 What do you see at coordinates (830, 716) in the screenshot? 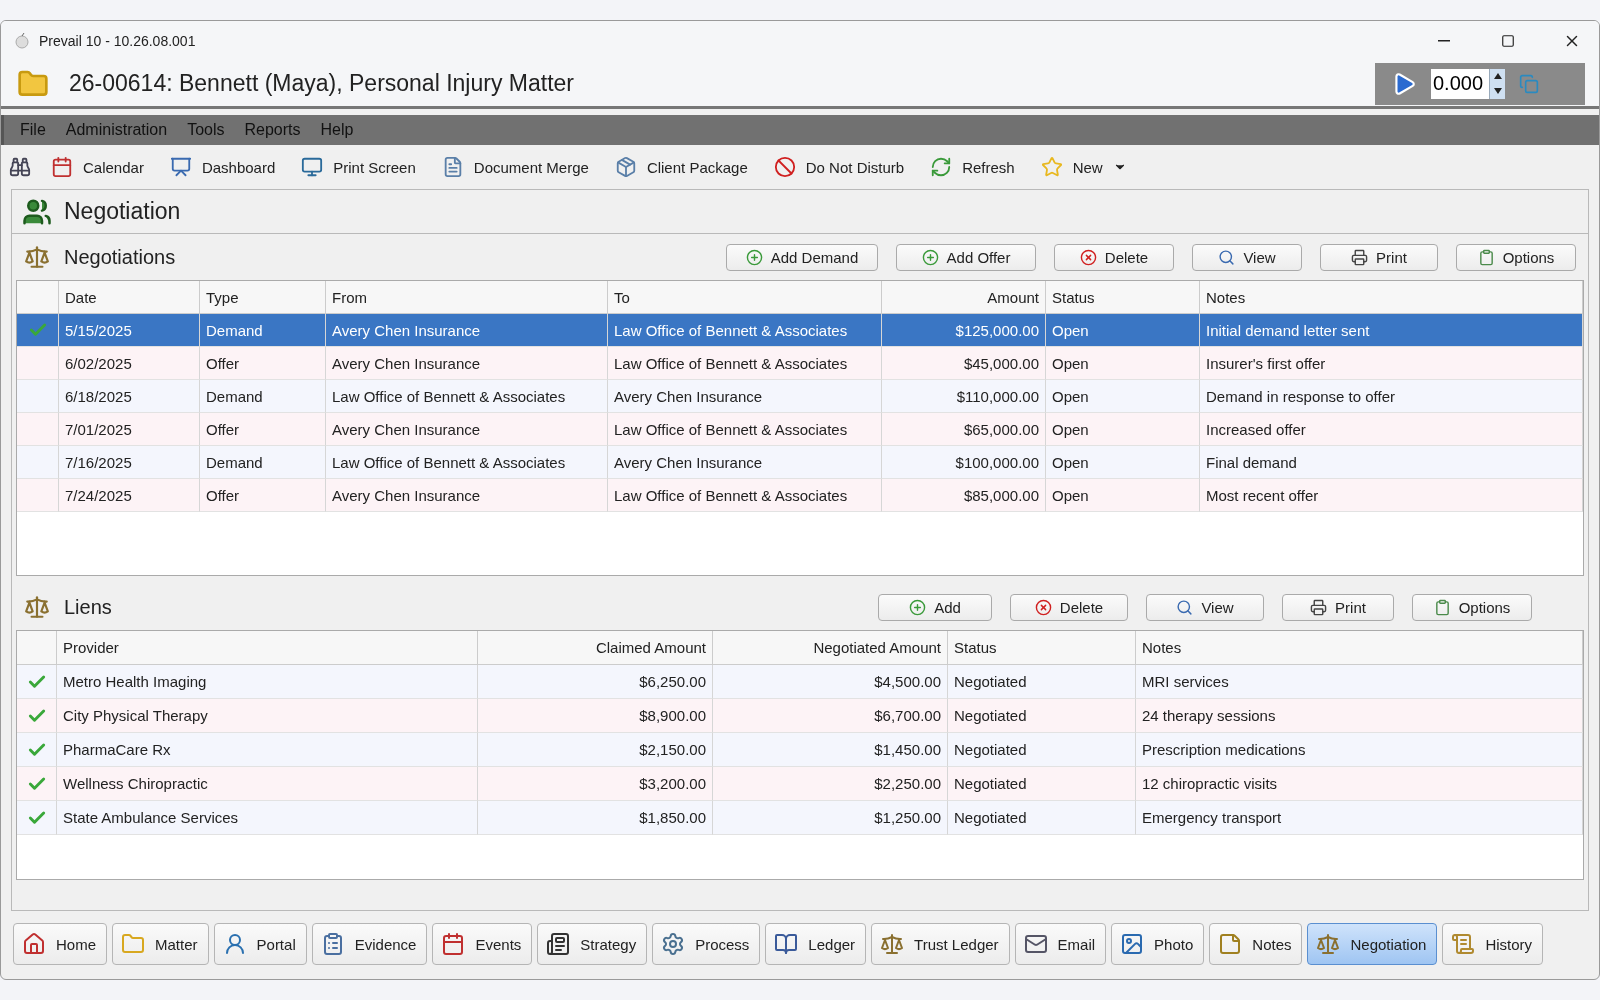
I see `table-cell: $6,700.00` at bounding box center [830, 716].